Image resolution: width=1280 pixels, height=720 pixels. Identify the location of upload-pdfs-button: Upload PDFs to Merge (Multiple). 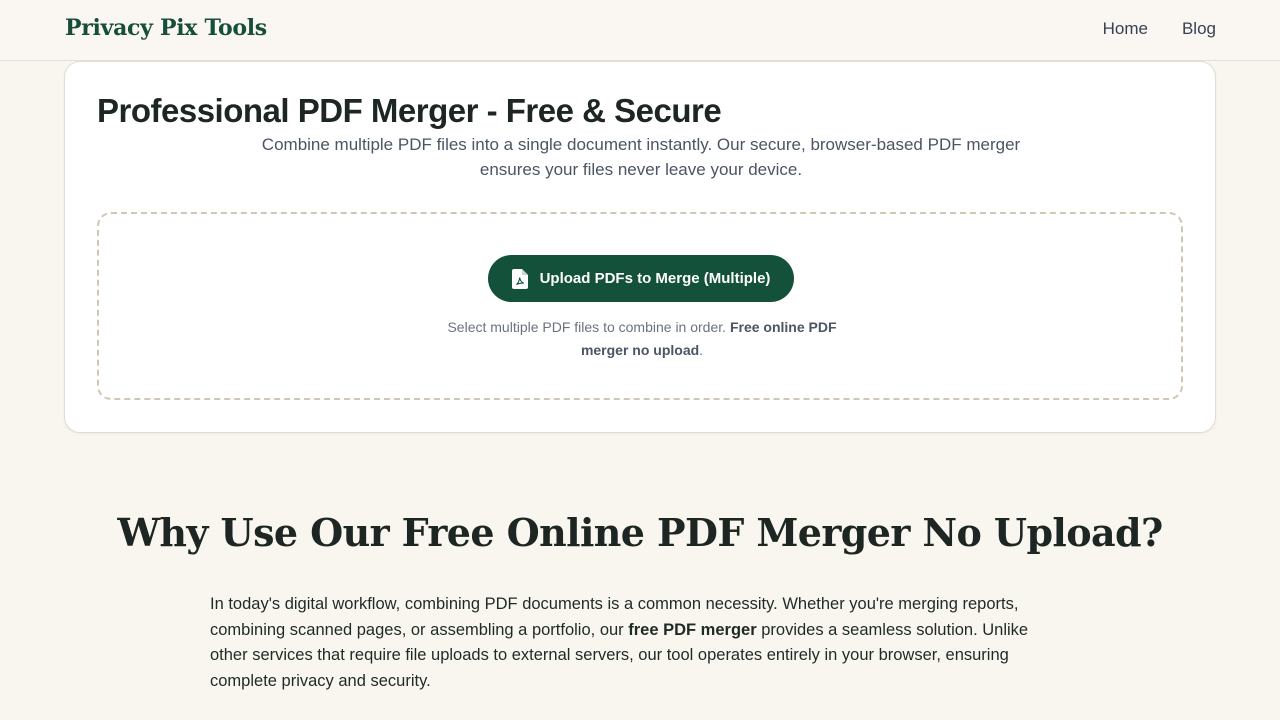
(641, 278).